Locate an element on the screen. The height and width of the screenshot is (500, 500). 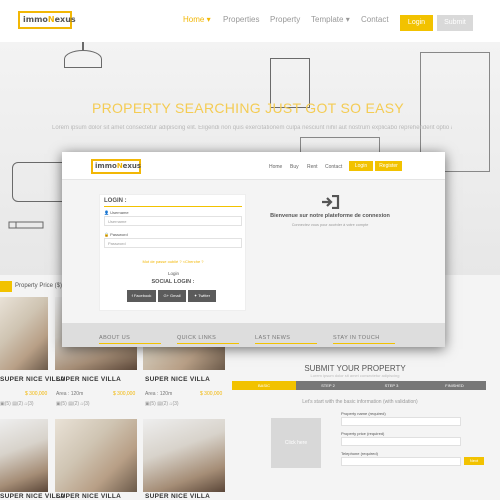
property-price-input is located at coordinates (401, 441).